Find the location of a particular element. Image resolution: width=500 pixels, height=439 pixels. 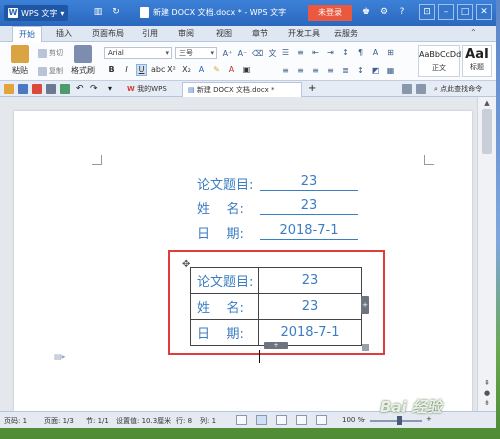

grow-font-icon: A⁺ is located at coordinates (227, 53).